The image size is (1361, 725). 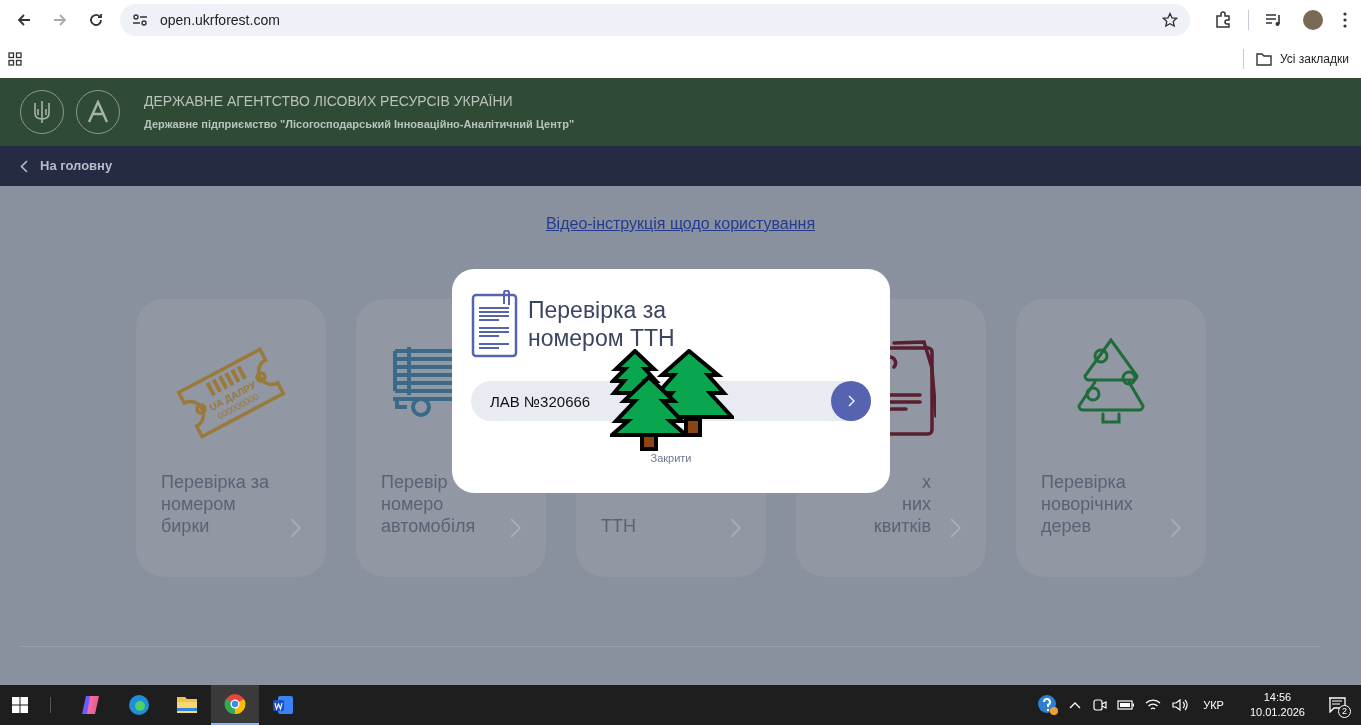 I want to click on trident-icon, so click(x=42, y=112).